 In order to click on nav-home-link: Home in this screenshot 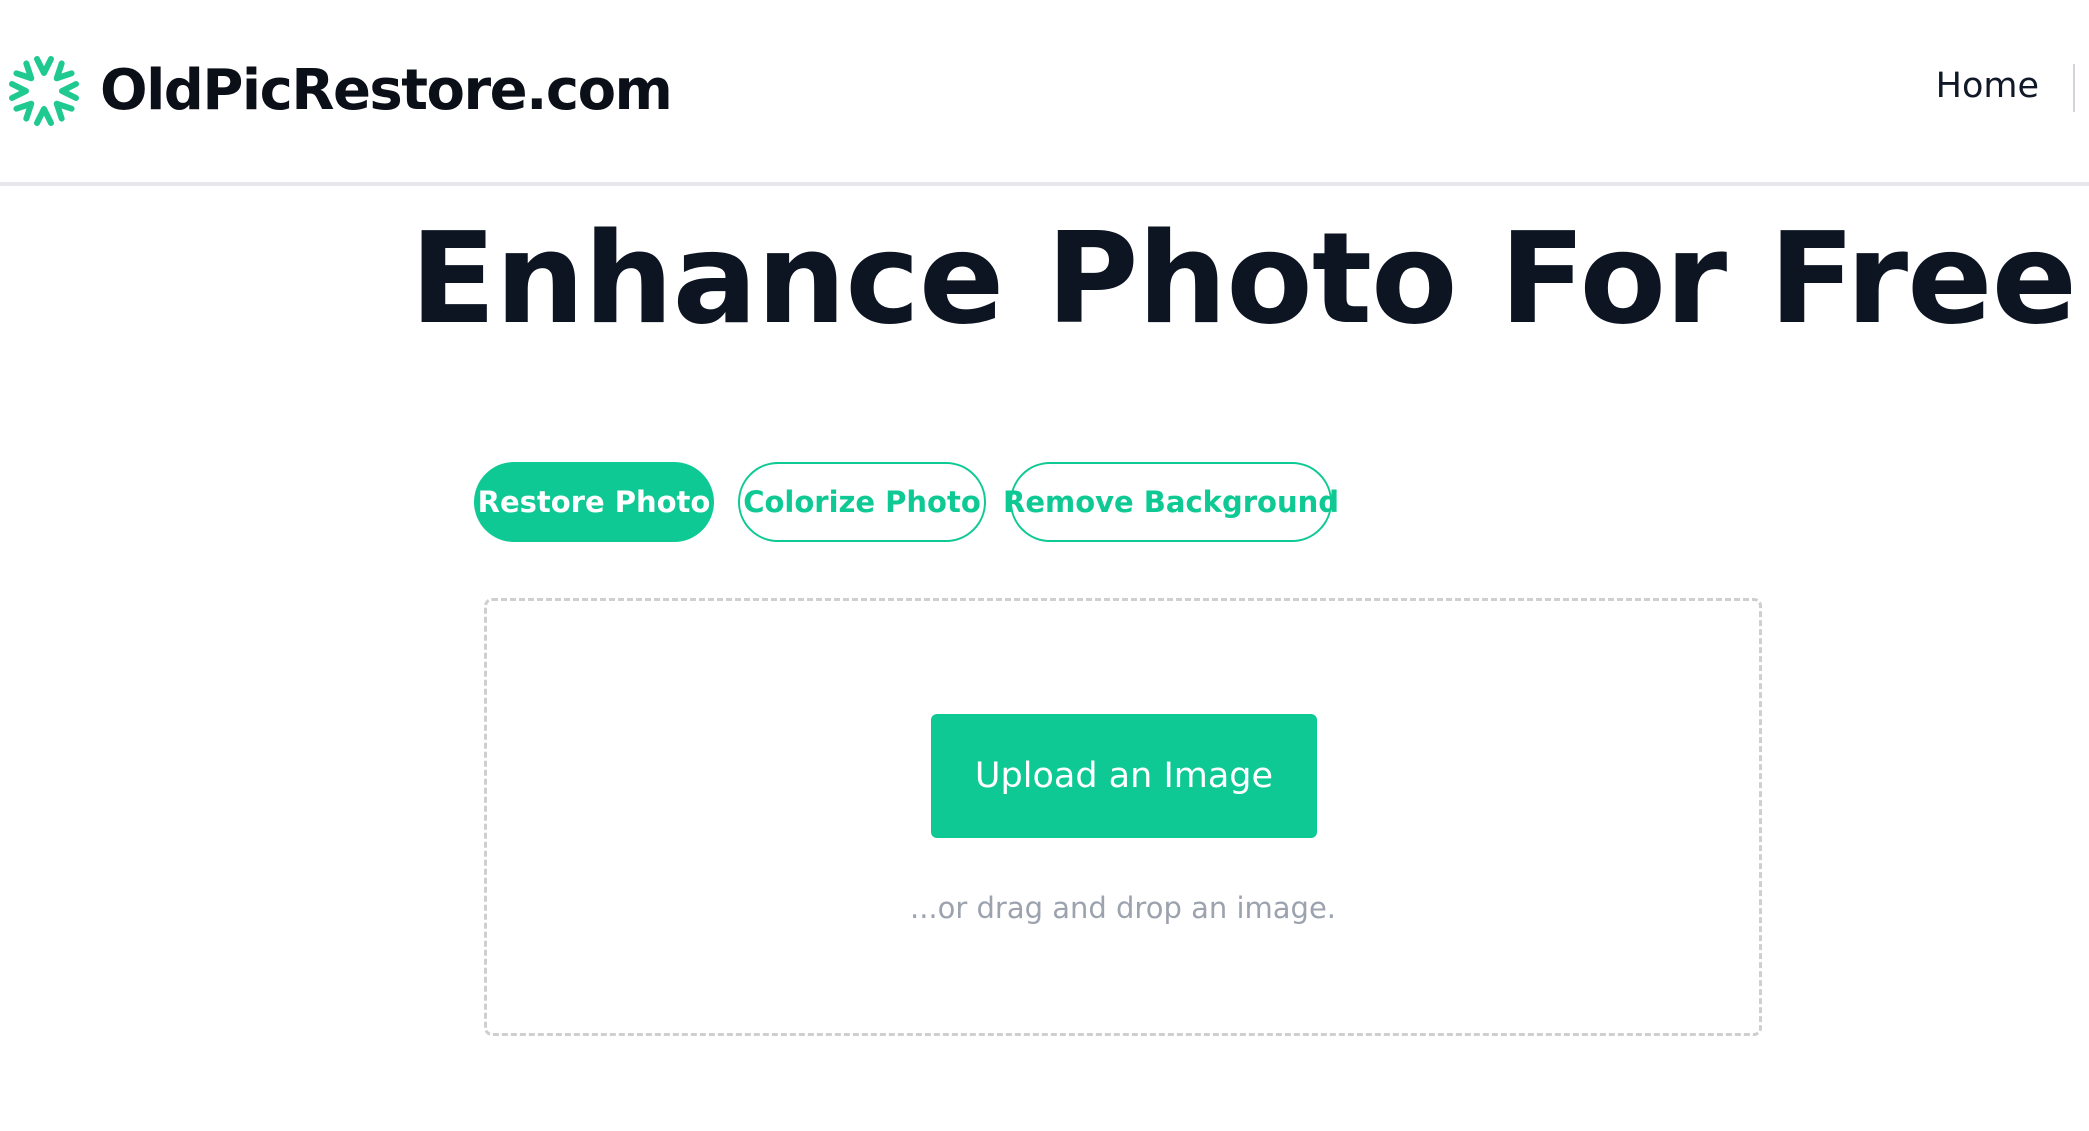, I will do `click(1987, 86)`.